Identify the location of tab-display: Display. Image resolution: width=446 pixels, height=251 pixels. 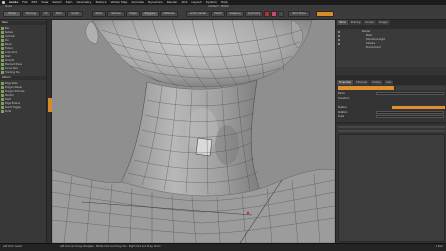
(376, 82).